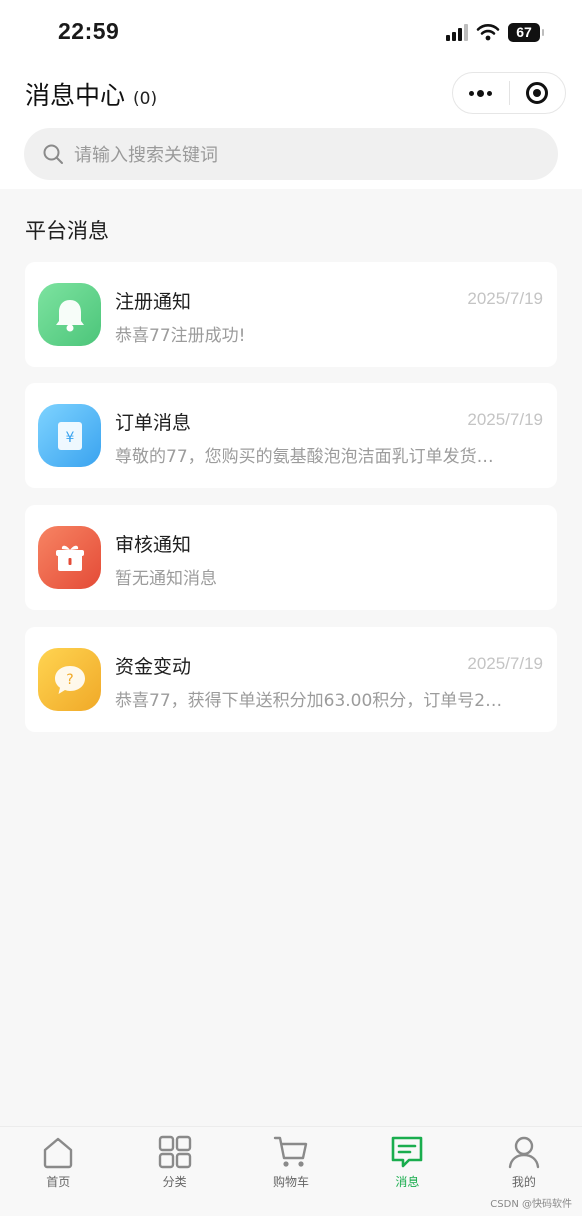 The width and height of the screenshot is (582, 1216). What do you see at coordinates (407, 1152) in the screenshot?
I see `message-icon` at bounding box center [407, 1152].